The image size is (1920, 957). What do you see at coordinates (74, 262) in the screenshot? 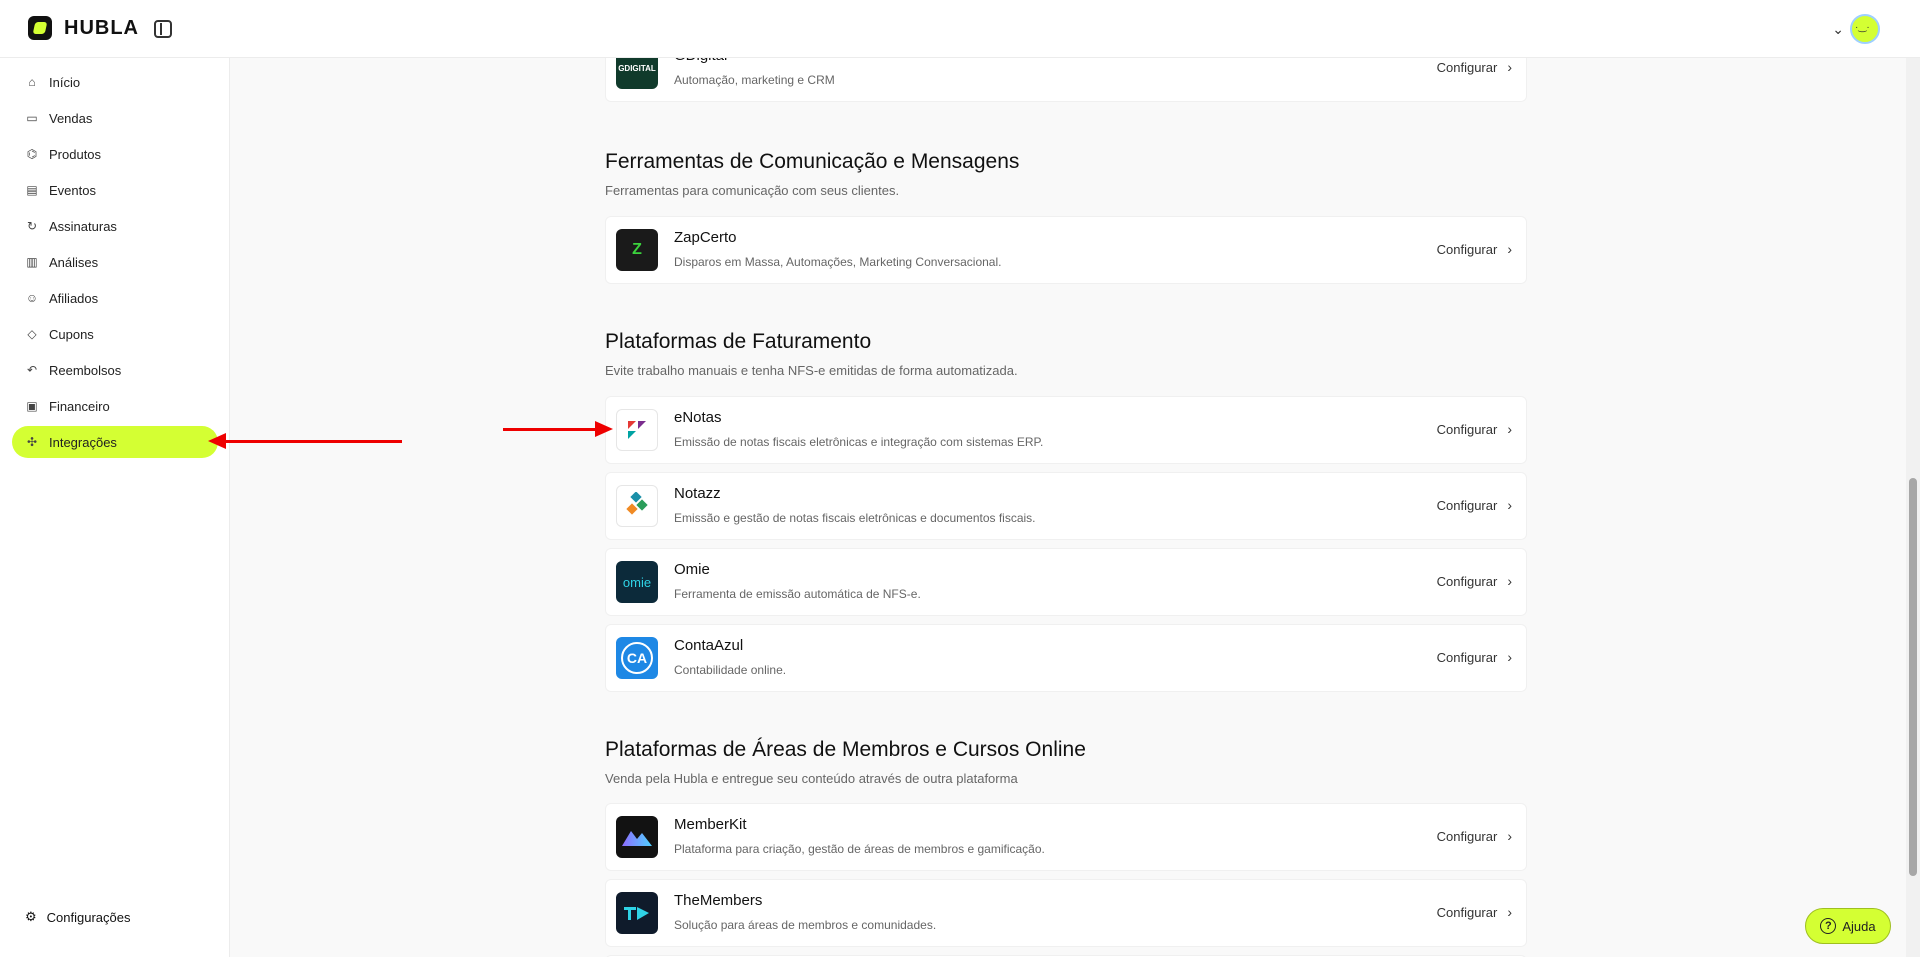
I see `sidebar-item-label: Análises` at bounding box center [74, 262].